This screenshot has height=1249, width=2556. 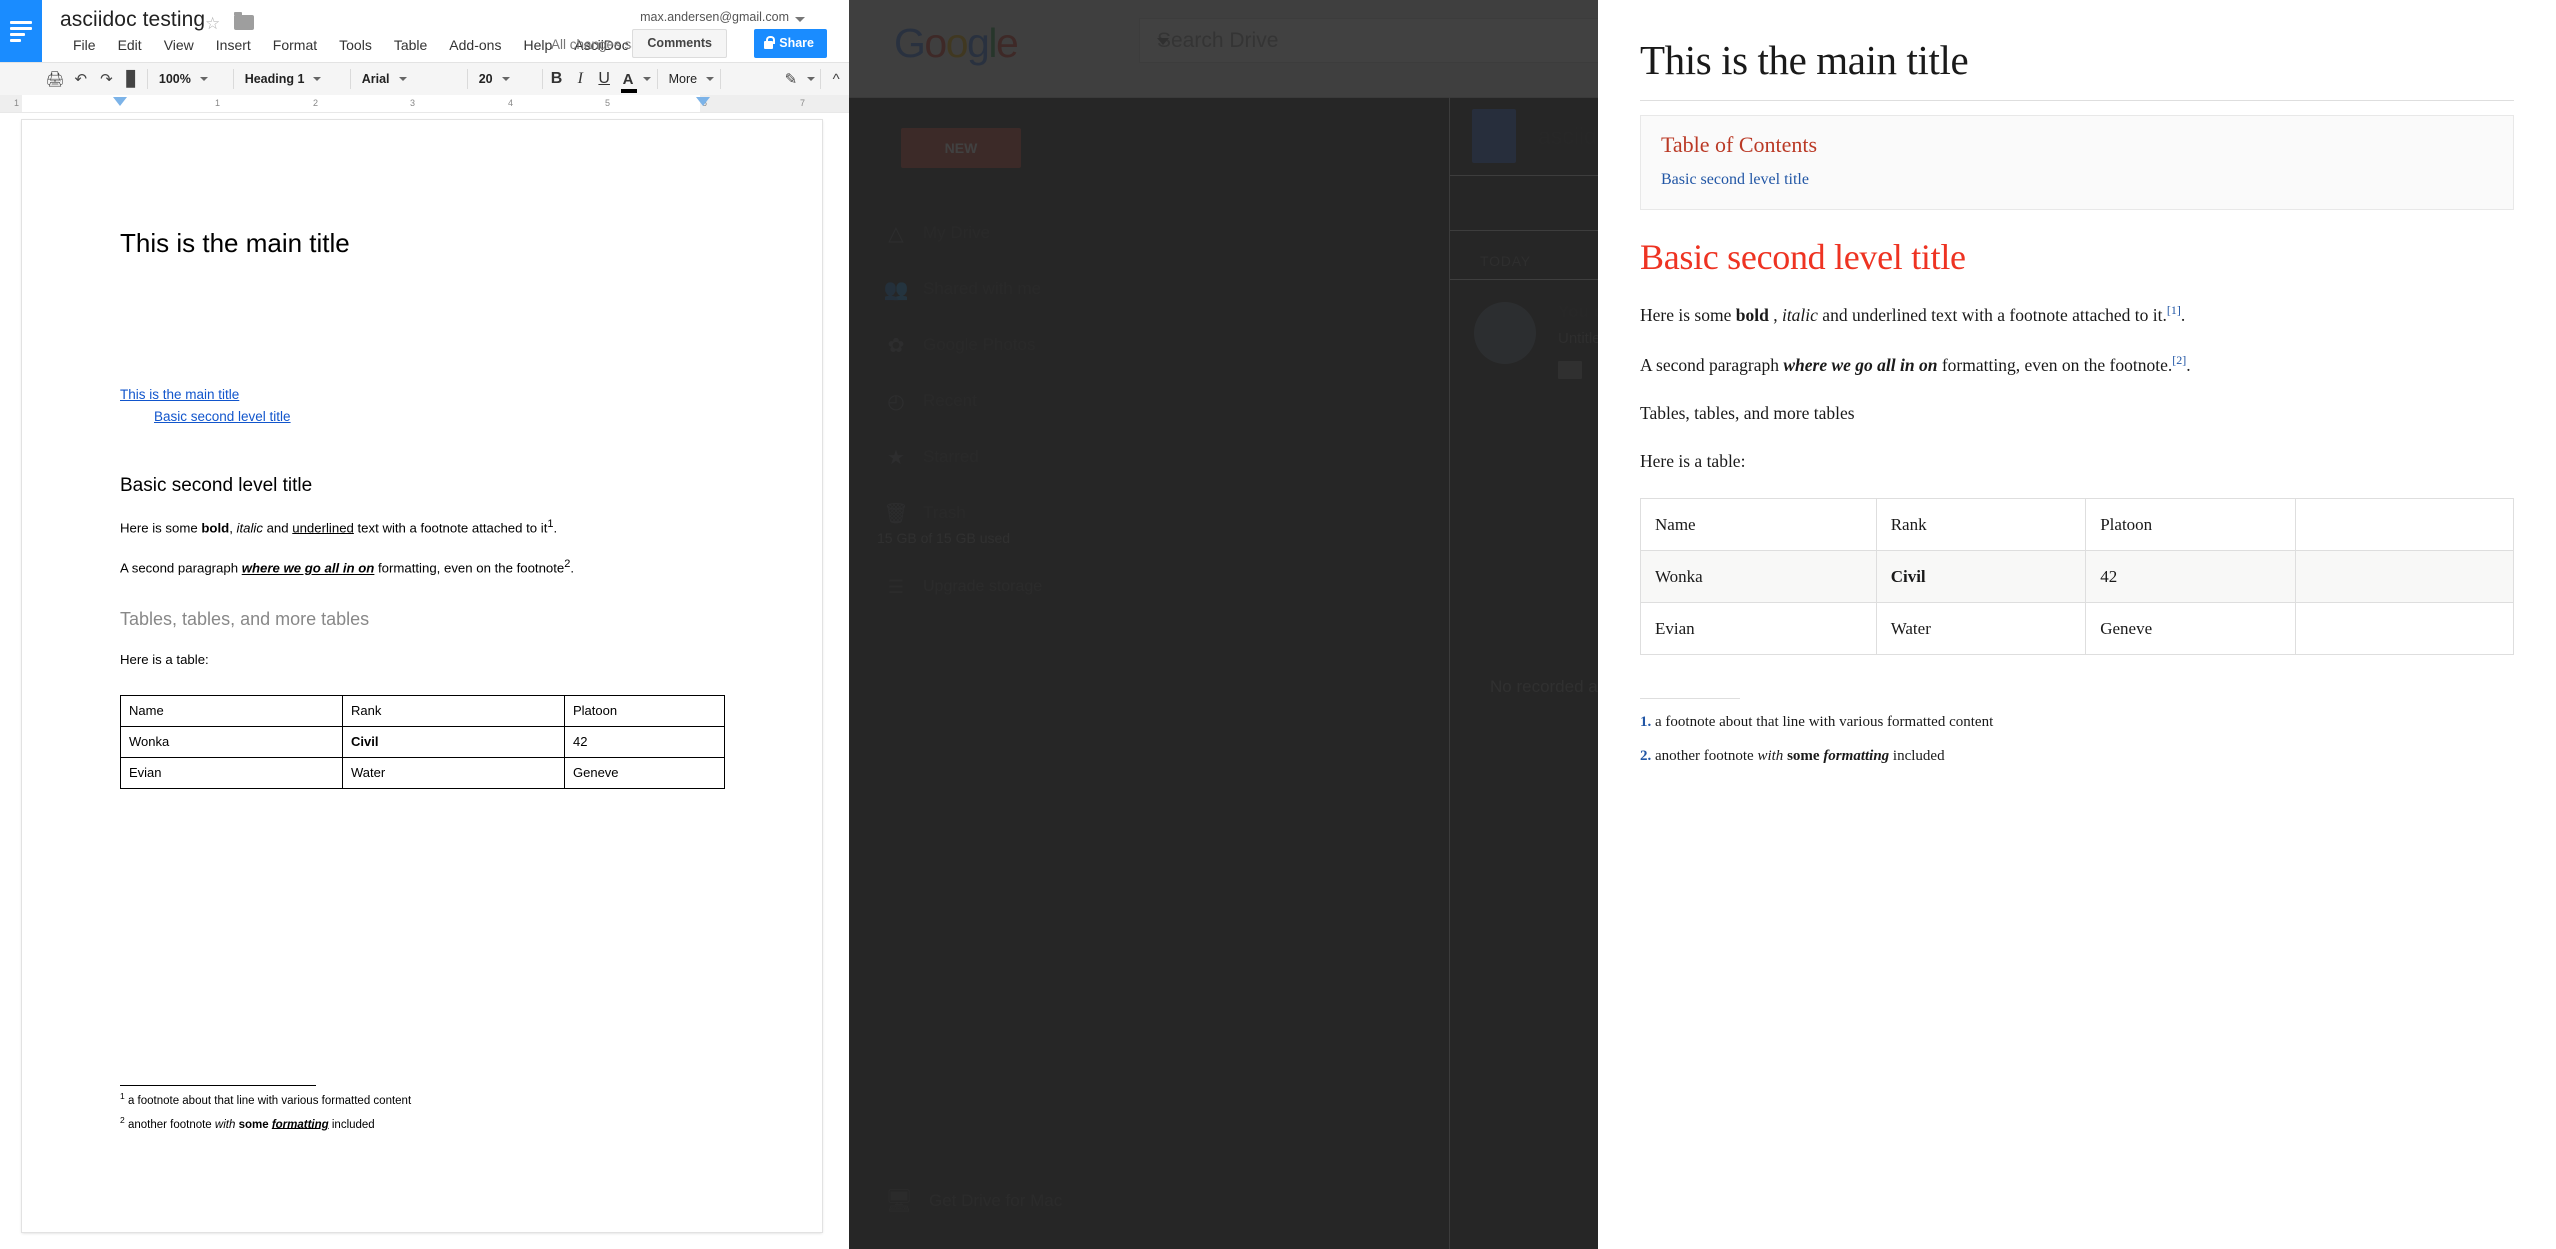 What do you see at coordinates (235, 243) in the screenshot?
I see `doc-heading-1: This is the main title` at bounding box center [235, 243].